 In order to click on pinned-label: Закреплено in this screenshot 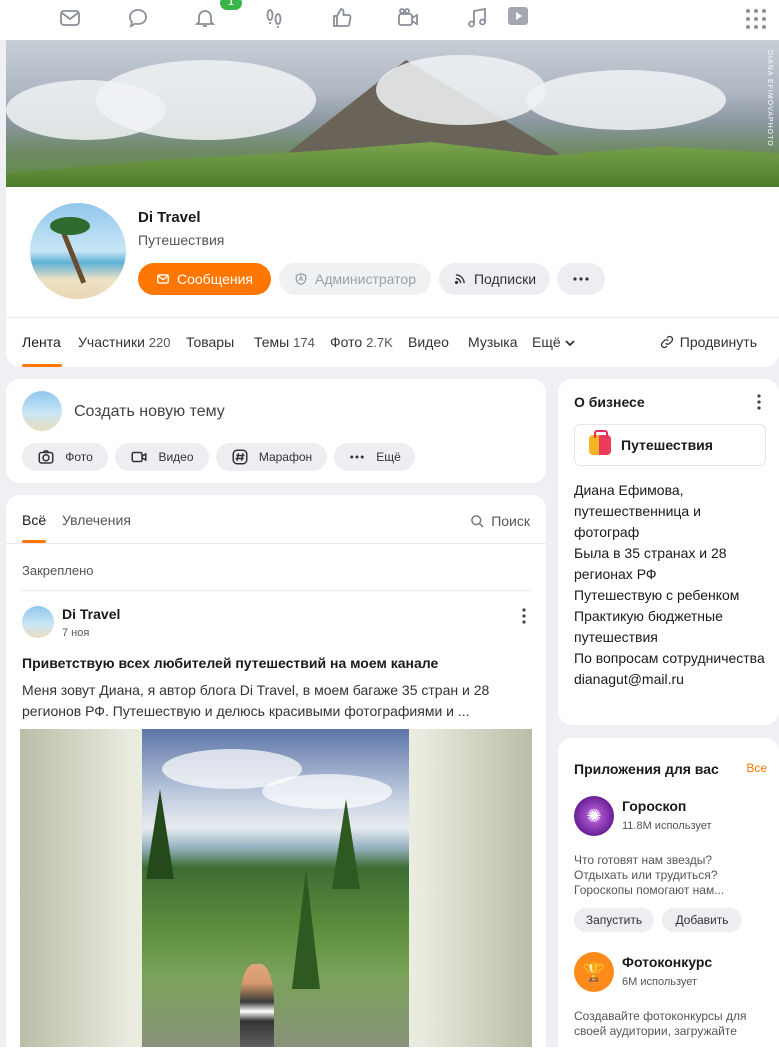, I will do `click(58, 570)`.